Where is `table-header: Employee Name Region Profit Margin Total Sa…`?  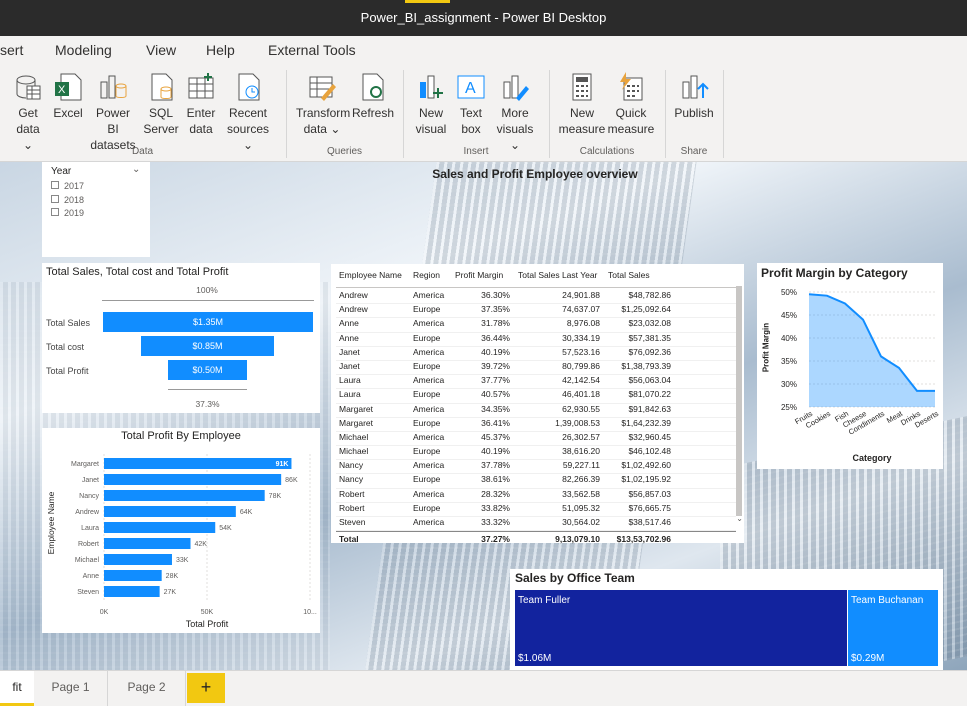
table-header: Employee Name Region Profit Margin Total Sa… is located at coordinates (536, 279).